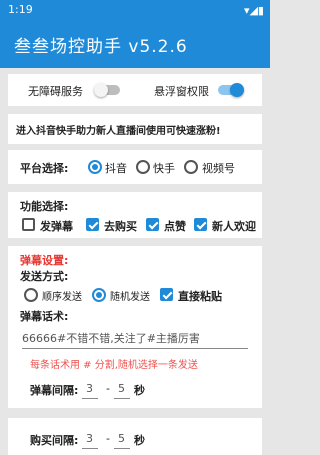 The height and width of the screenshot is (455, 320). I want to click on purchase-interval-min-underline, so click(90, 448).